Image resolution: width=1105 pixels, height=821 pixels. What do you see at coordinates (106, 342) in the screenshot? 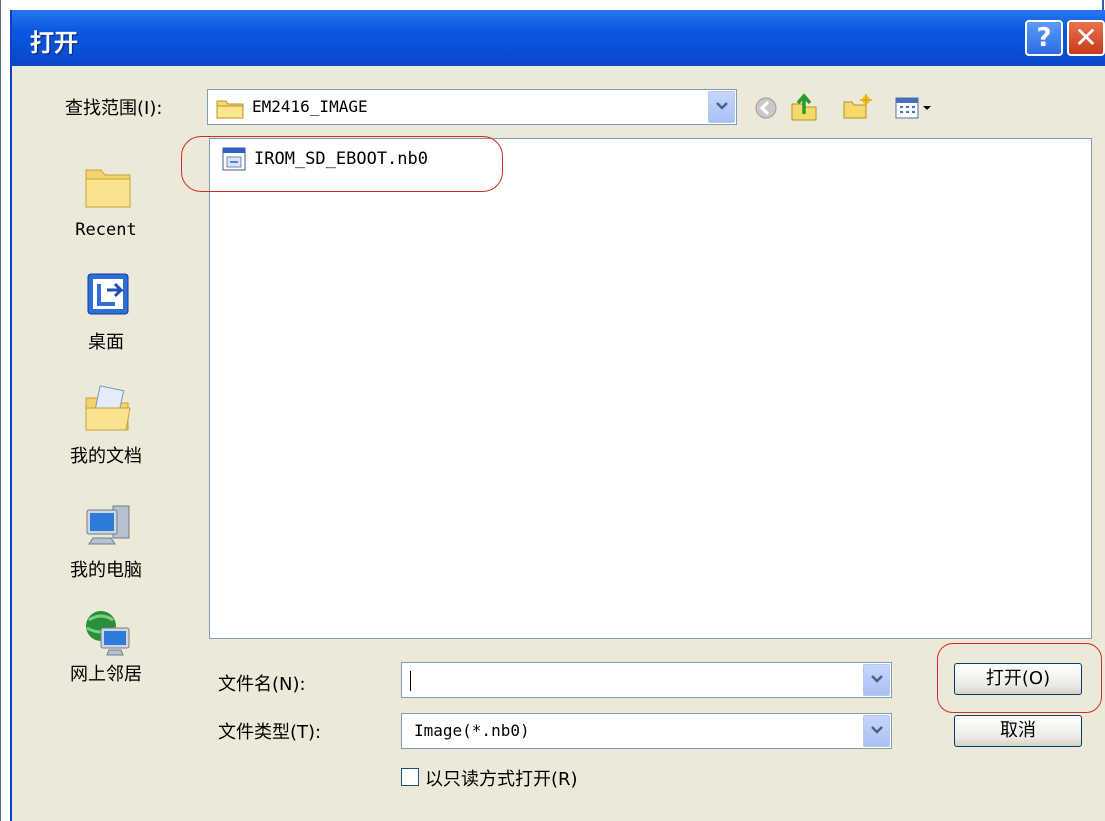
I see `place-label: 桌面` at bounding box center [106, 342].